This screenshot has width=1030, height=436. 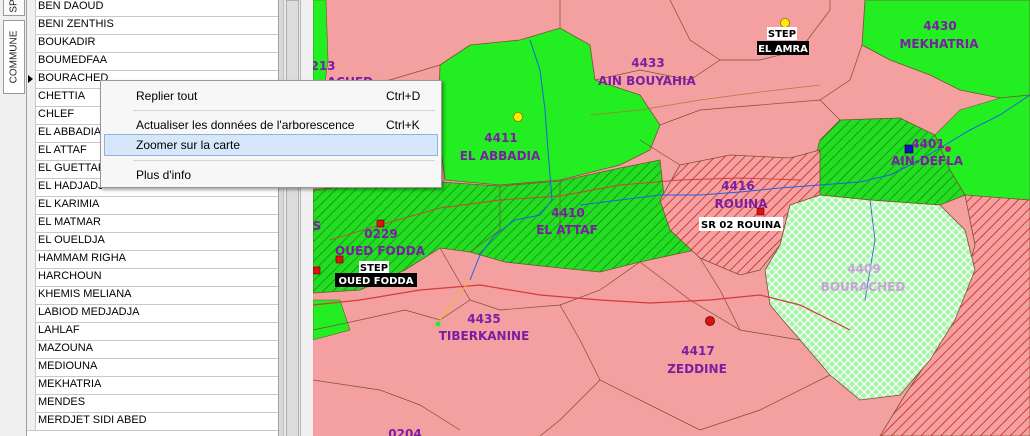 I want to click on name-el-attaf: EL ATTAF, so click(x=567, y=230).